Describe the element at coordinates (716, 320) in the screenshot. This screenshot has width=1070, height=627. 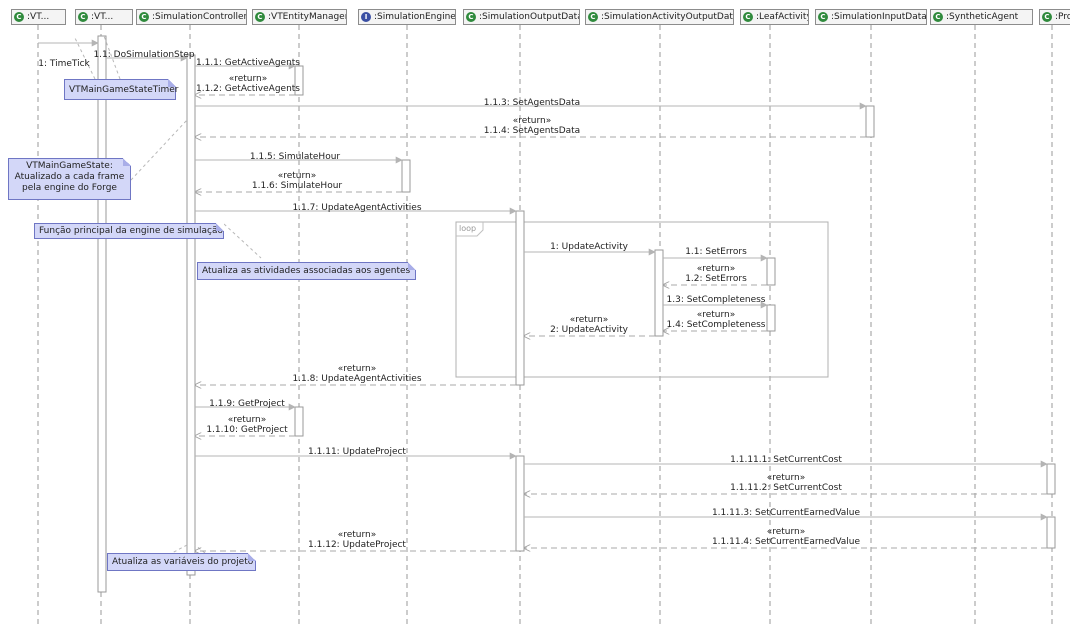
I see `return-message-label-mL1_4: «return» 1.4: SetCompleteness` at that location.